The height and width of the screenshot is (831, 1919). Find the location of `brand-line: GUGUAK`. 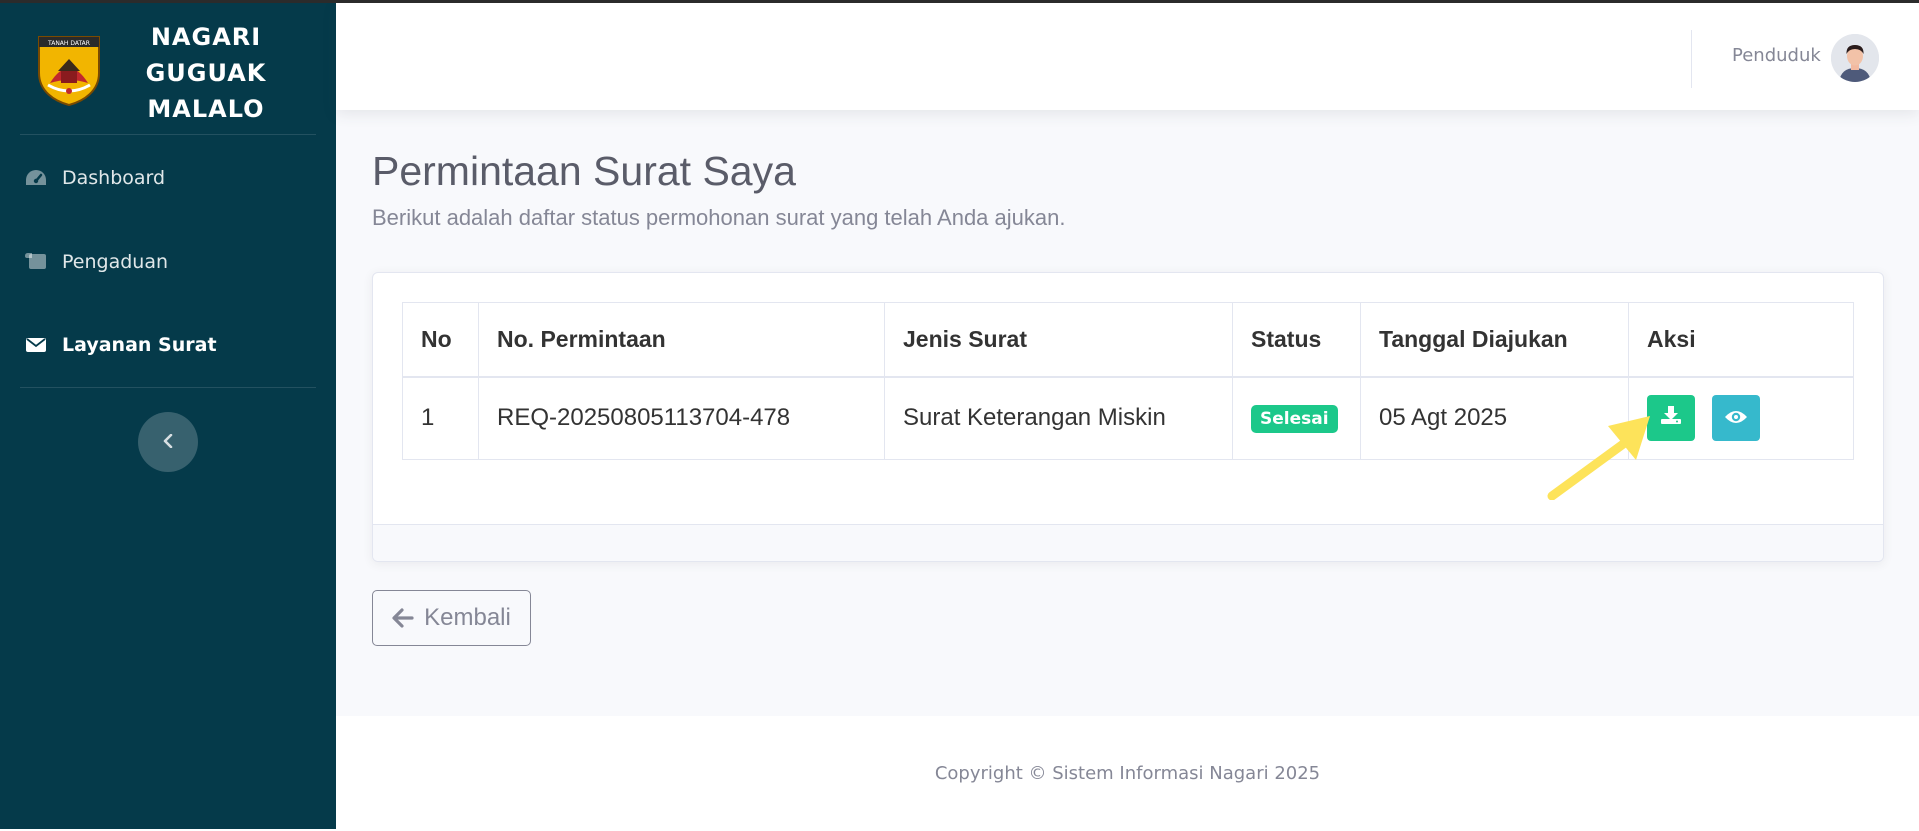

brand-line: GUGUAK is located at coordinates (206, 73).